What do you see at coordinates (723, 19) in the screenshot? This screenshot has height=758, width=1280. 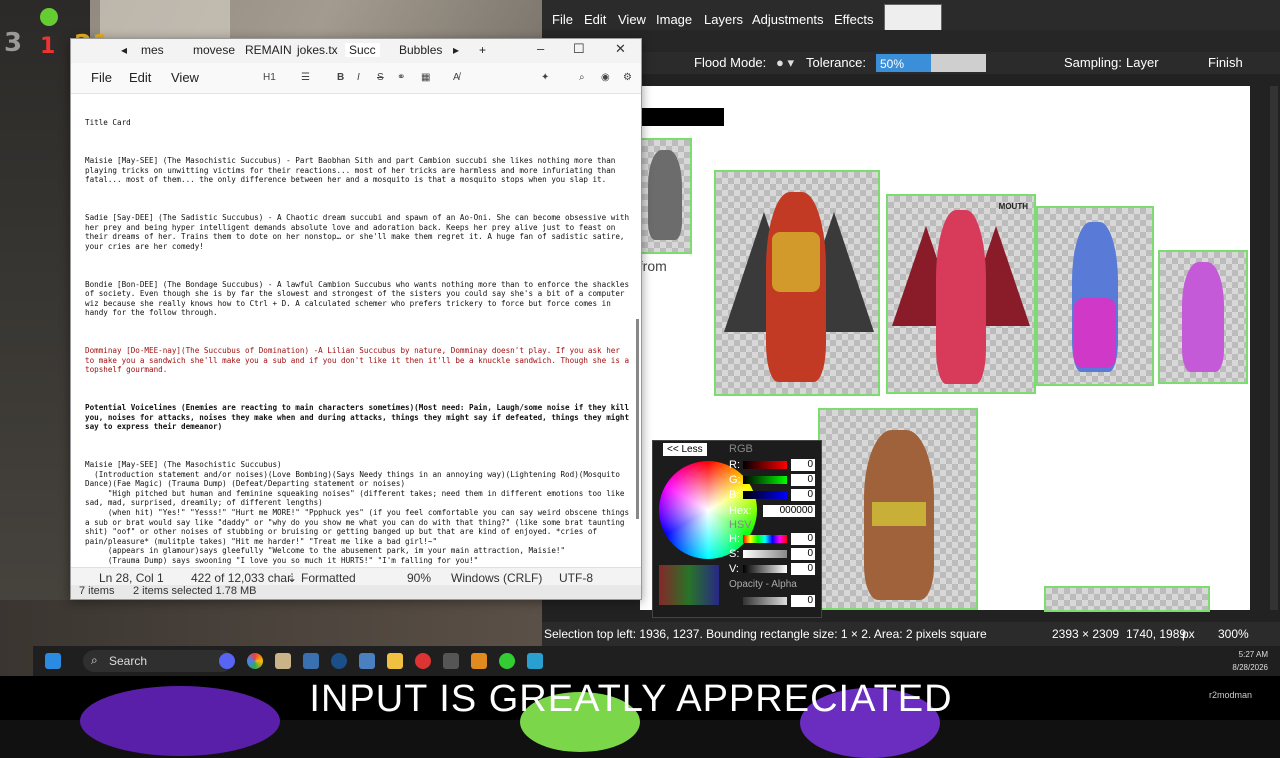 I see `menu-layers: Layers` at bounding box center [723, 19].